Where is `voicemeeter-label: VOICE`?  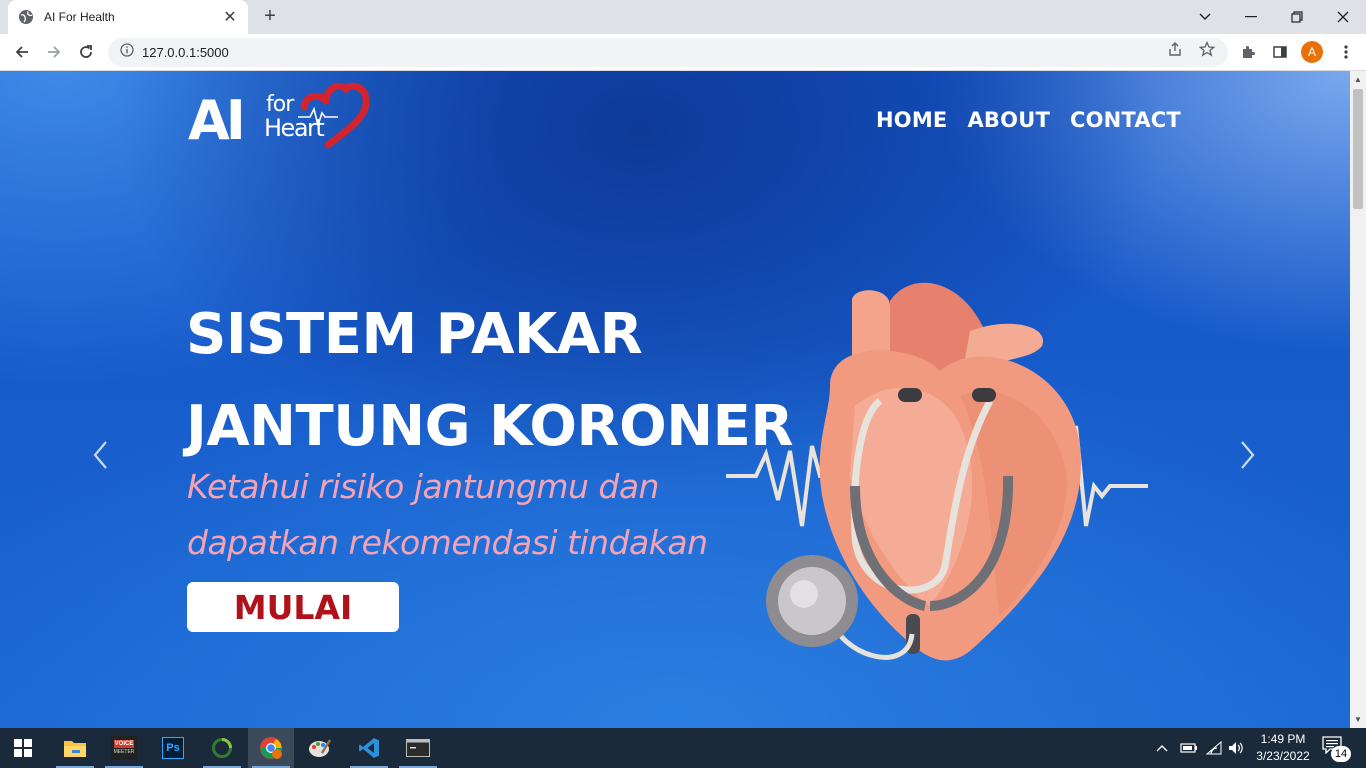
voicemeeter-label: VOICE is located at coordinates (124, 744).